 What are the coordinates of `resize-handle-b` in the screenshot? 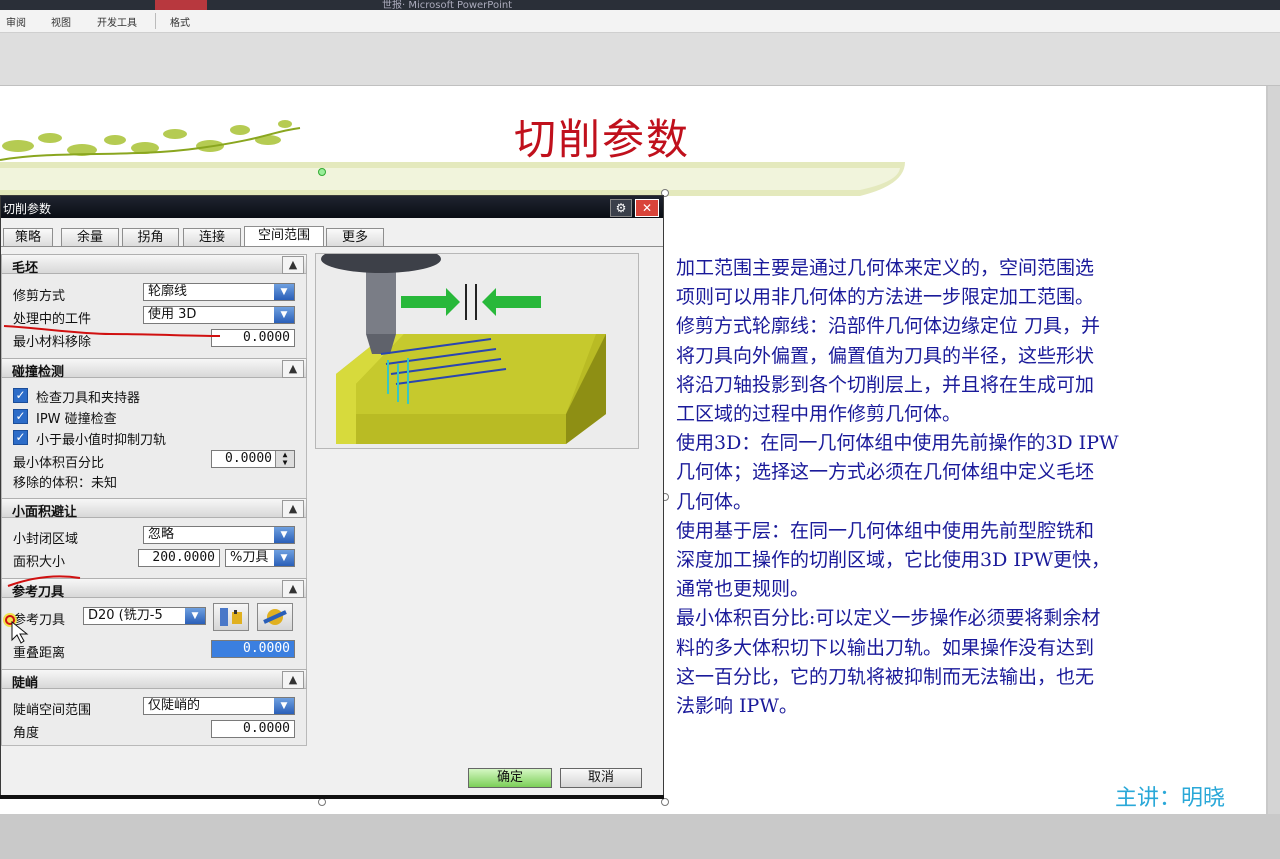 It's located at (322, 802).